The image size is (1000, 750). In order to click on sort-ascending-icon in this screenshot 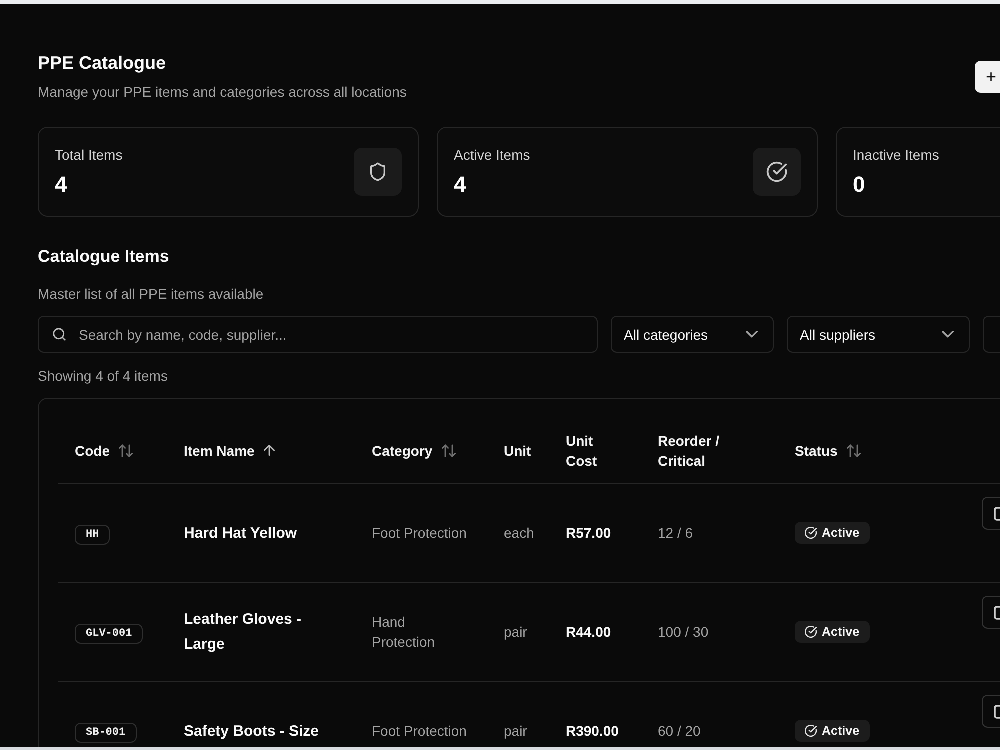, I will do `click(269, 450)`.